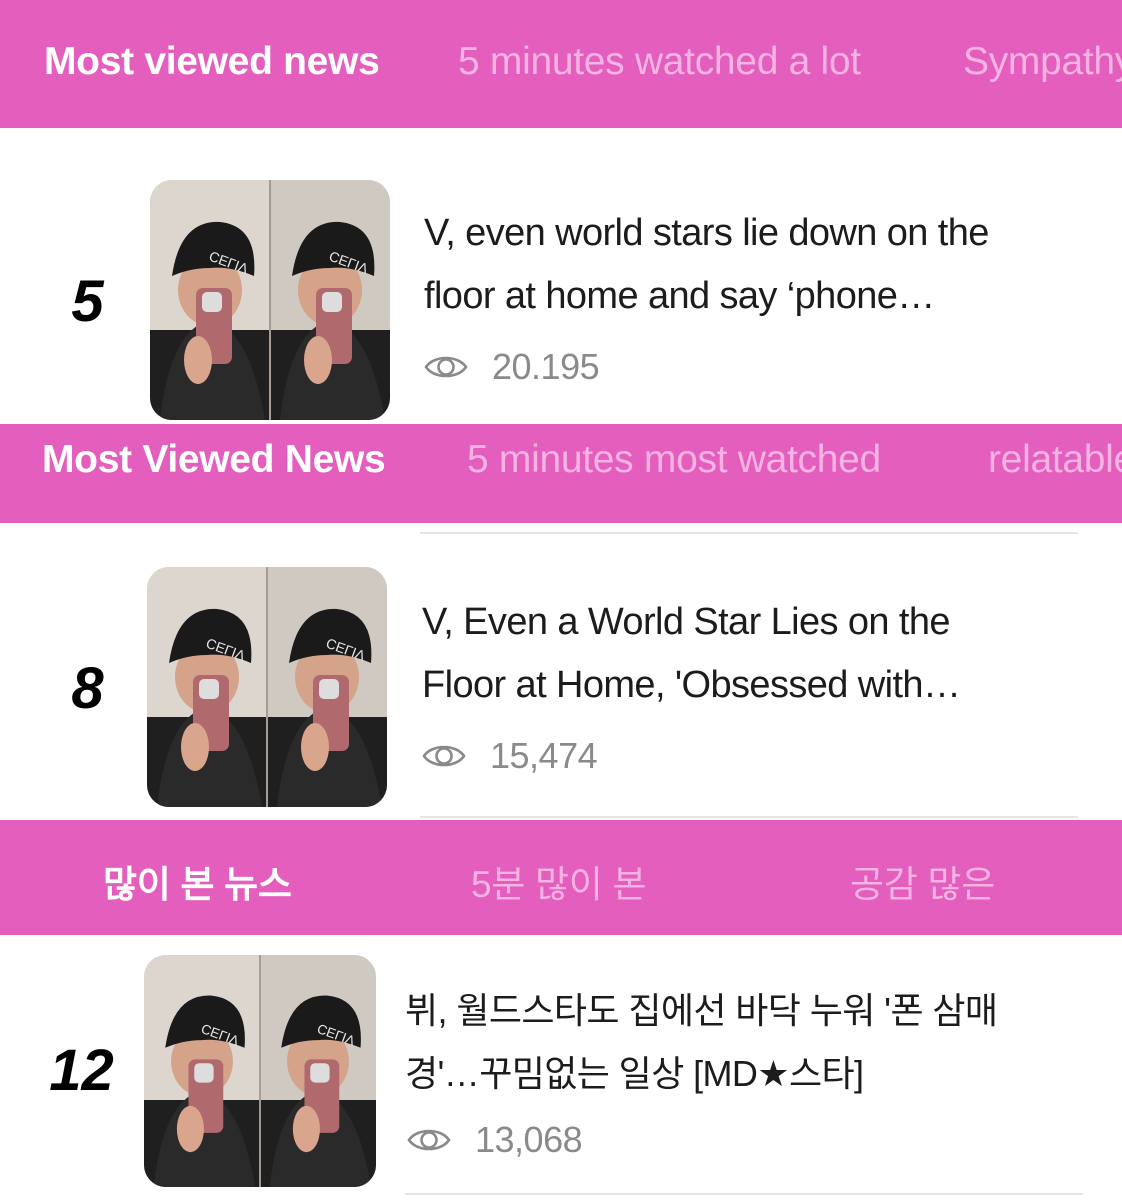 The image size is (1122, 1200). Describe the element at coordinates (634, 1073) in the screenshot. I see `headline-line: 경'…꾸밈없는 일상 [MD★스타]` at that location.